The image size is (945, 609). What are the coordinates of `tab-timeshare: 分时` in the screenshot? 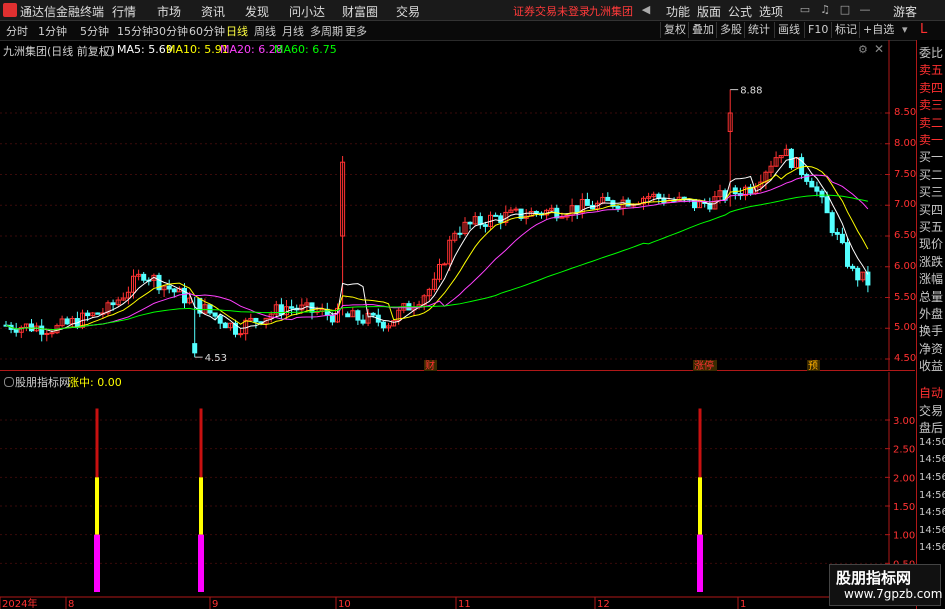 It's located at (17, 31).